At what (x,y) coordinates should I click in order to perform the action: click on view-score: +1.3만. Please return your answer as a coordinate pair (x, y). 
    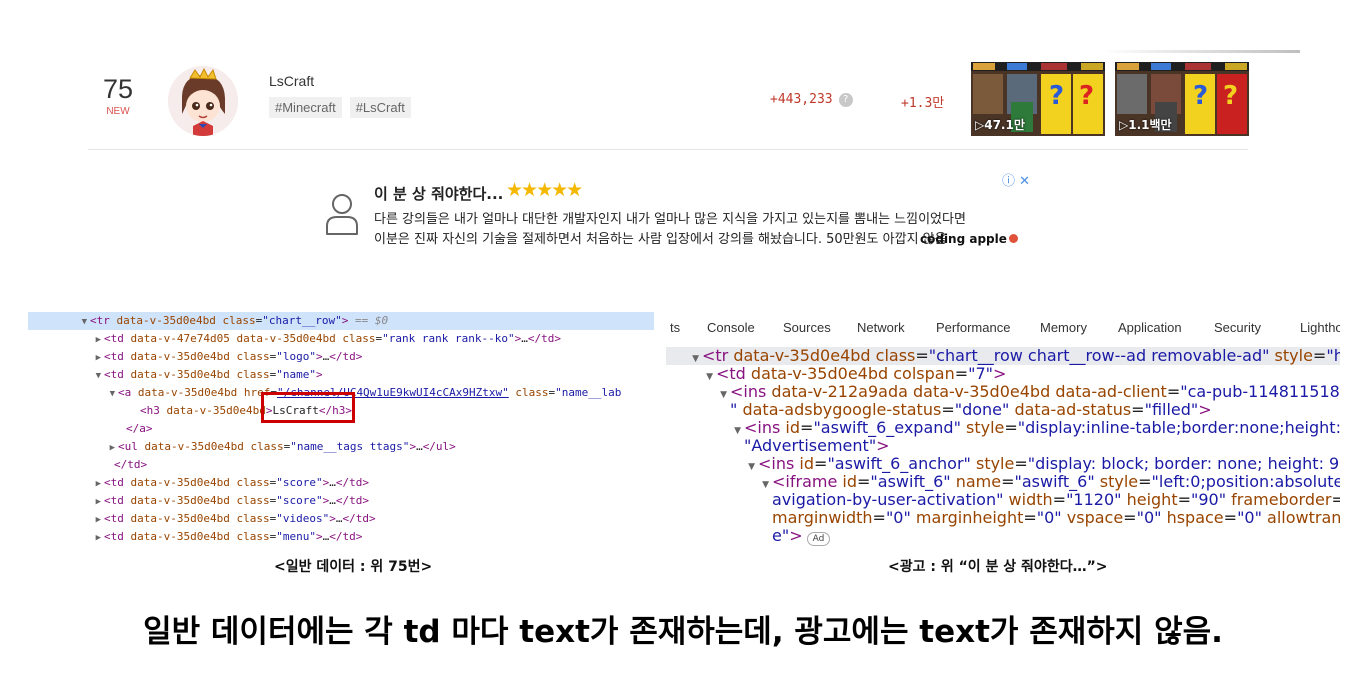
    Looking at the image, I should click on (923, 103).